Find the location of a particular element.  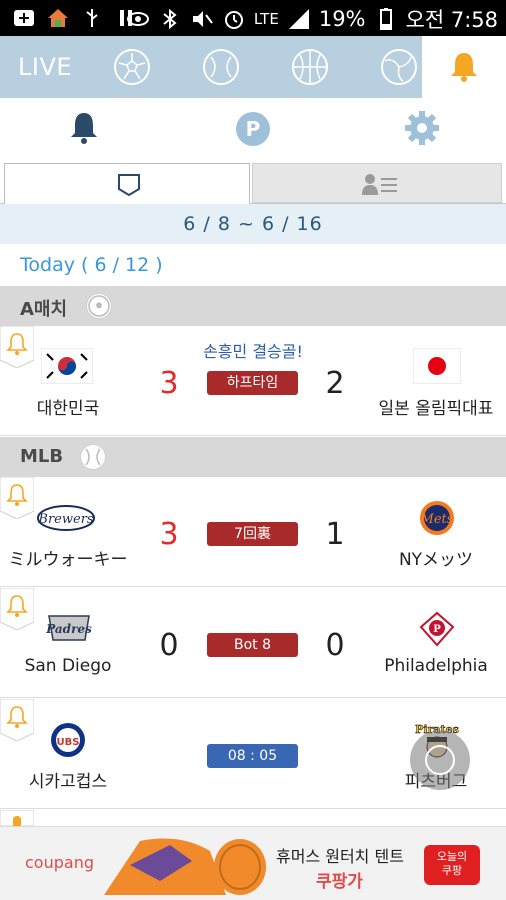

game-status-badge: 하프타임 is located at coordinates (252, 383).